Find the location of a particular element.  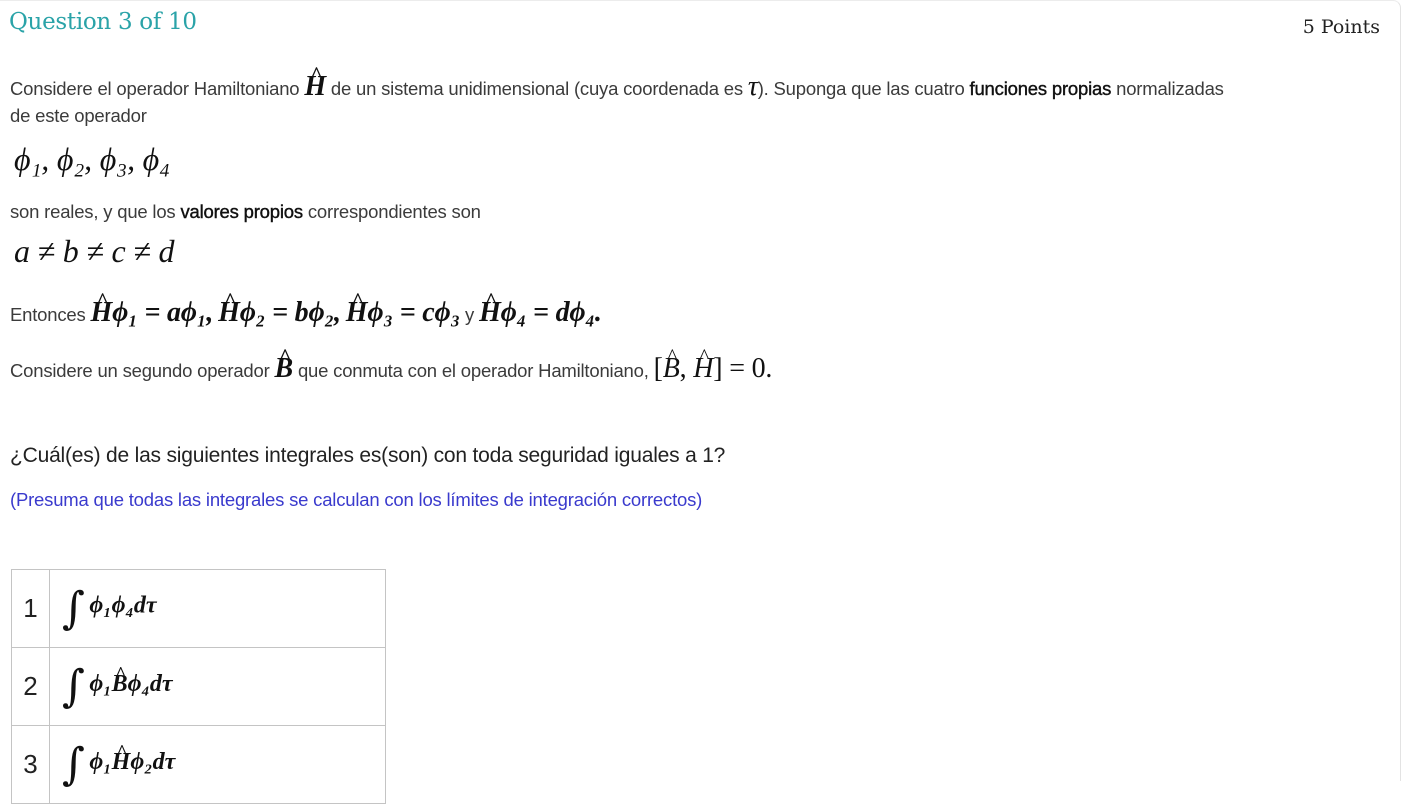

equation-4: Hϕ₄ = dϕ₄. is located at coordinates (540, 312).